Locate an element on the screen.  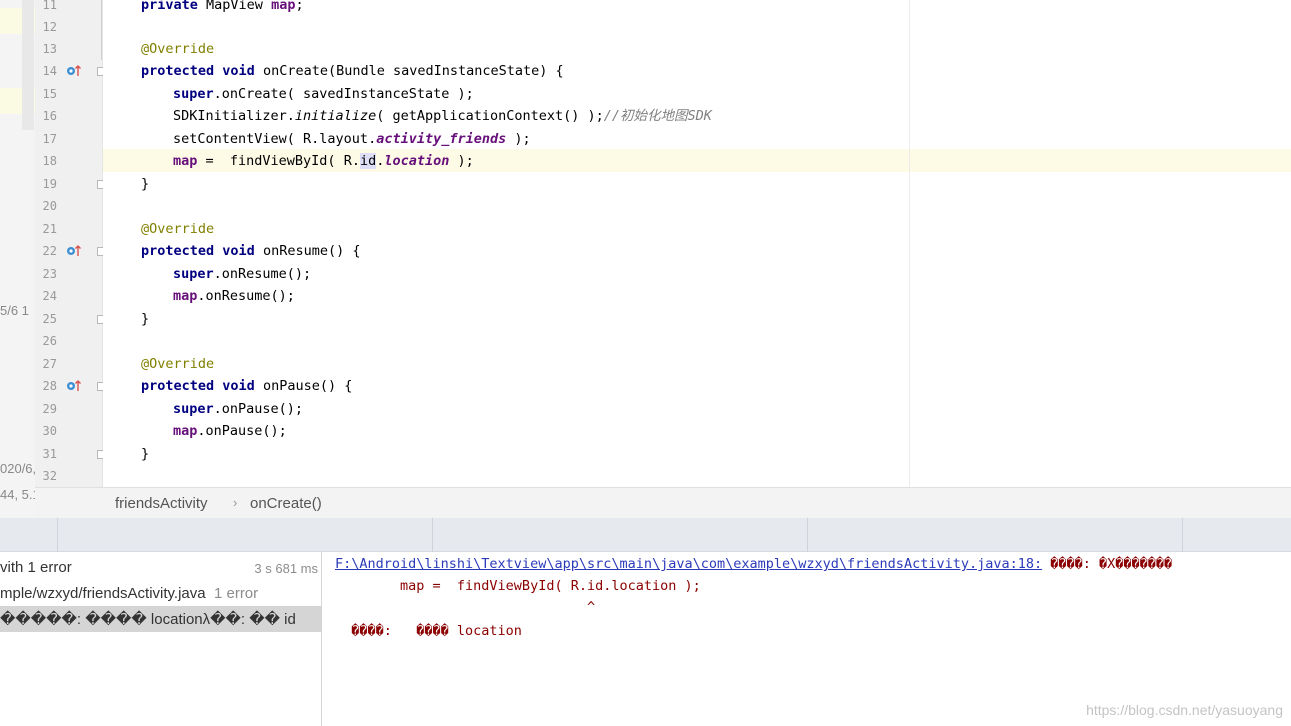
watermark: https://blog.csdn.net/yasuoyang is located at coordinates (1184, 710).